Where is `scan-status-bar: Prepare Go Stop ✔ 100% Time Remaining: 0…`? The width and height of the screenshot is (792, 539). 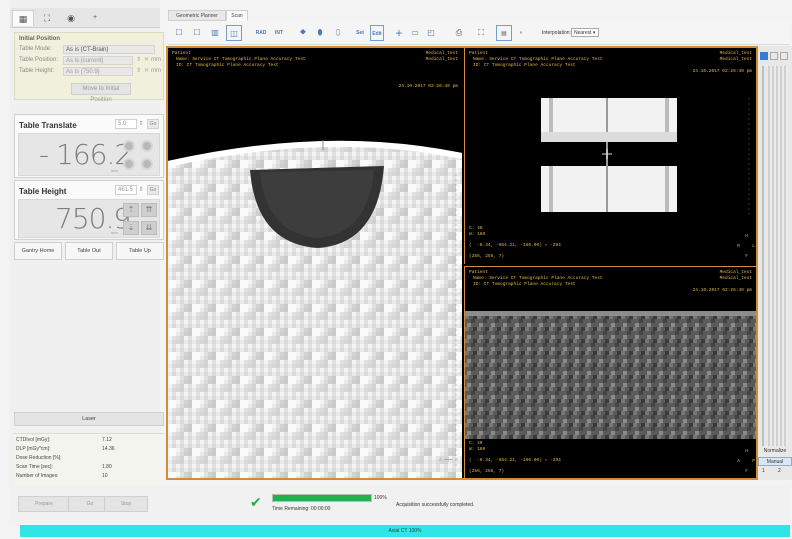
scan-status-bar: Prepare Go Stop ✔ 100% Time Remaining: 0… is located at coordinates (400, 504).